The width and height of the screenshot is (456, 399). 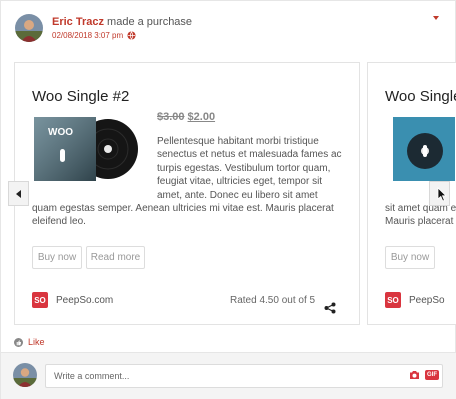 What do you see at coordinates (94, 168) in the screenshot?
I see `description-spacer` at bounding box center [94, 168].